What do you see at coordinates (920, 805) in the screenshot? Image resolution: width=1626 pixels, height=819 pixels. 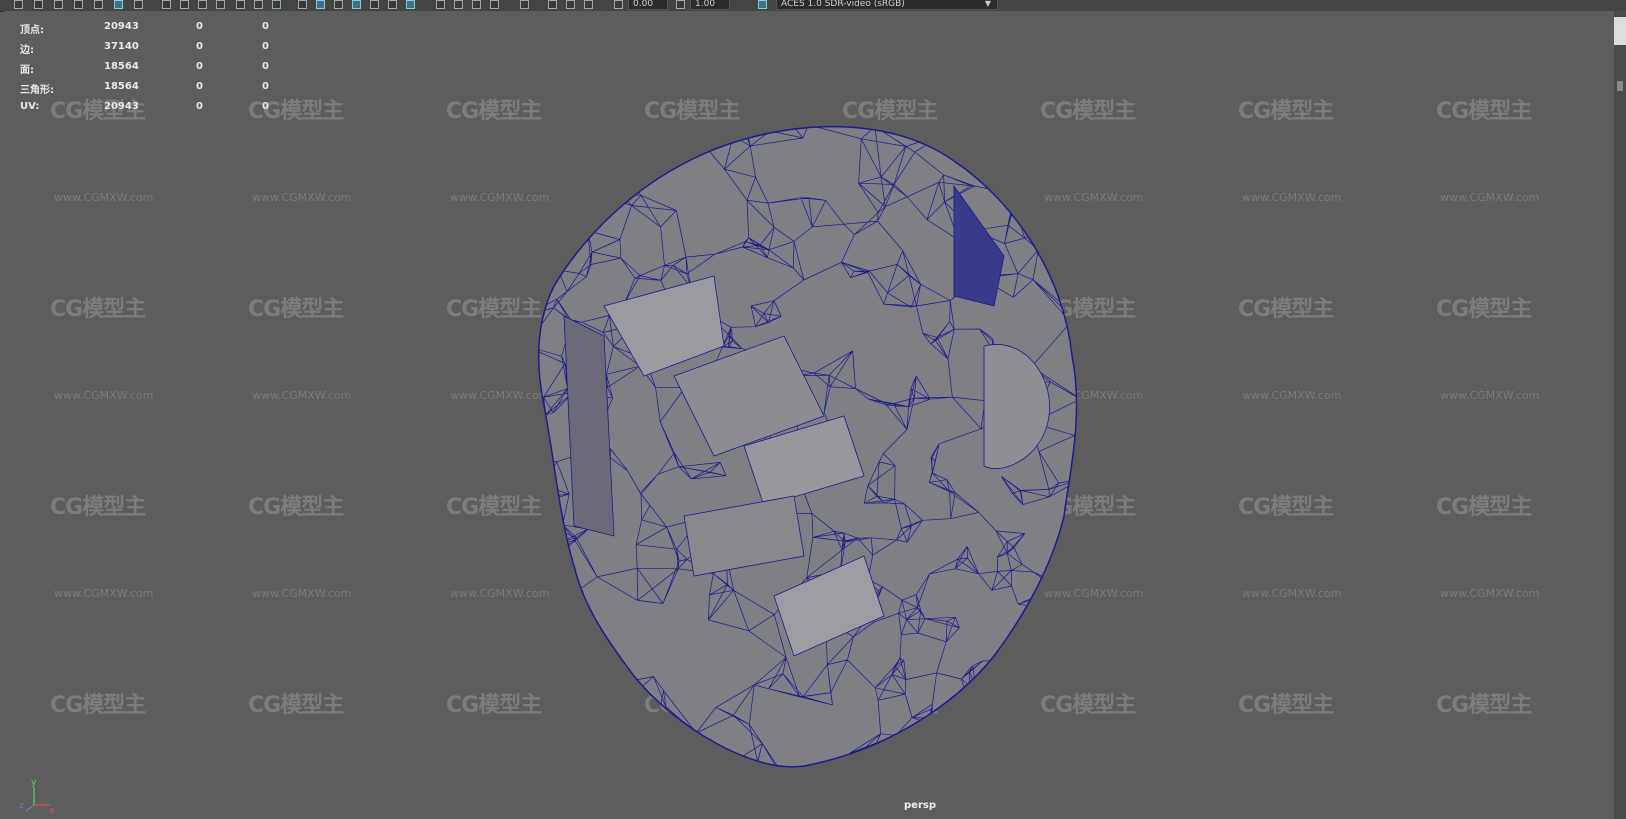 I see `camera-label: persp` at bounding box center [920, 805].